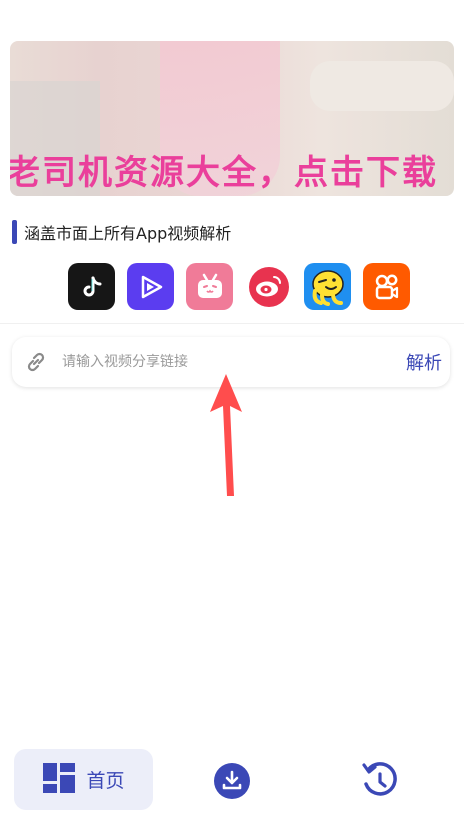 Image resolution: width=464 pixels, height=825 pixels. Describe the element at coordinates (424, 362) in the screenshot. I see `parse-button: 解析` at that location.